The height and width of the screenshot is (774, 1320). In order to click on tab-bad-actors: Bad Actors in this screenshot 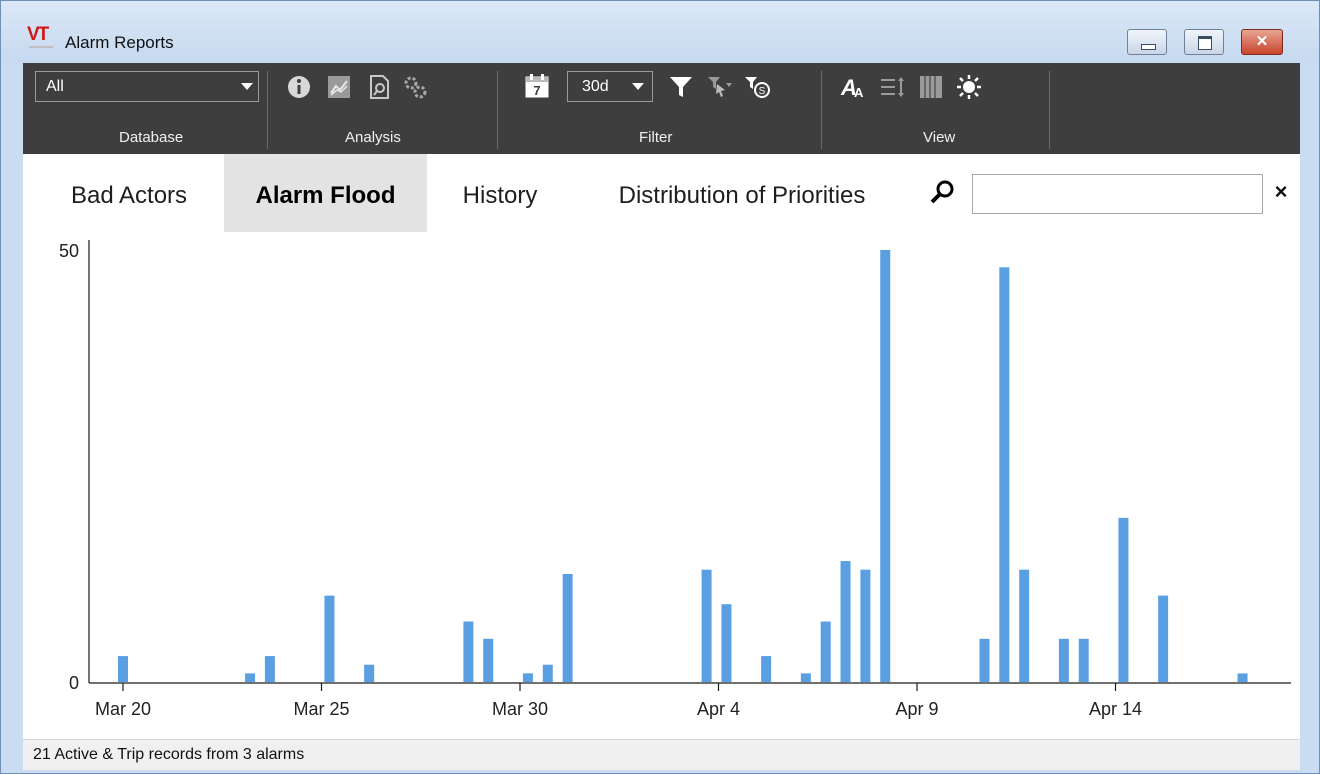, I will do `click(129, 193)`.